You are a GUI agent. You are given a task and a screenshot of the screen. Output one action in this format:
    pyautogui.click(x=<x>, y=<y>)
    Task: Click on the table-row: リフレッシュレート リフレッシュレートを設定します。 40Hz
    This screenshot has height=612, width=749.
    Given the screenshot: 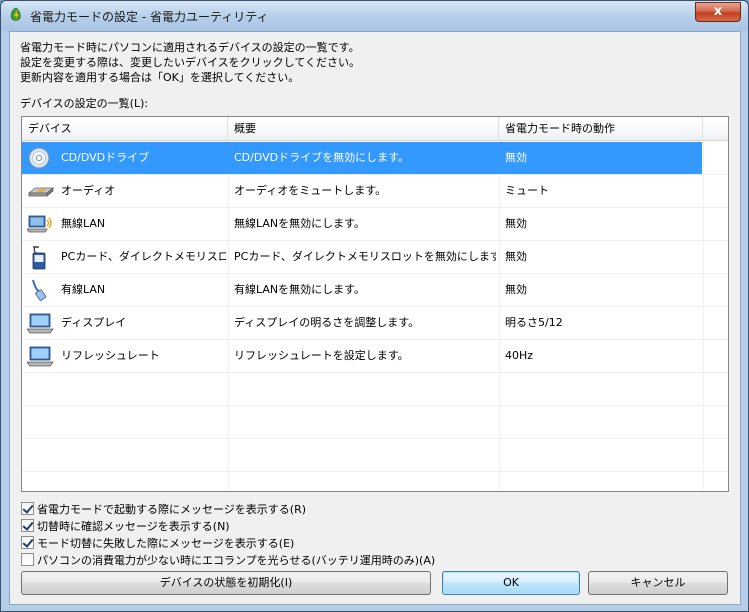 What is the action you would take?
    pyautogui.click(x=375, y=356)
    